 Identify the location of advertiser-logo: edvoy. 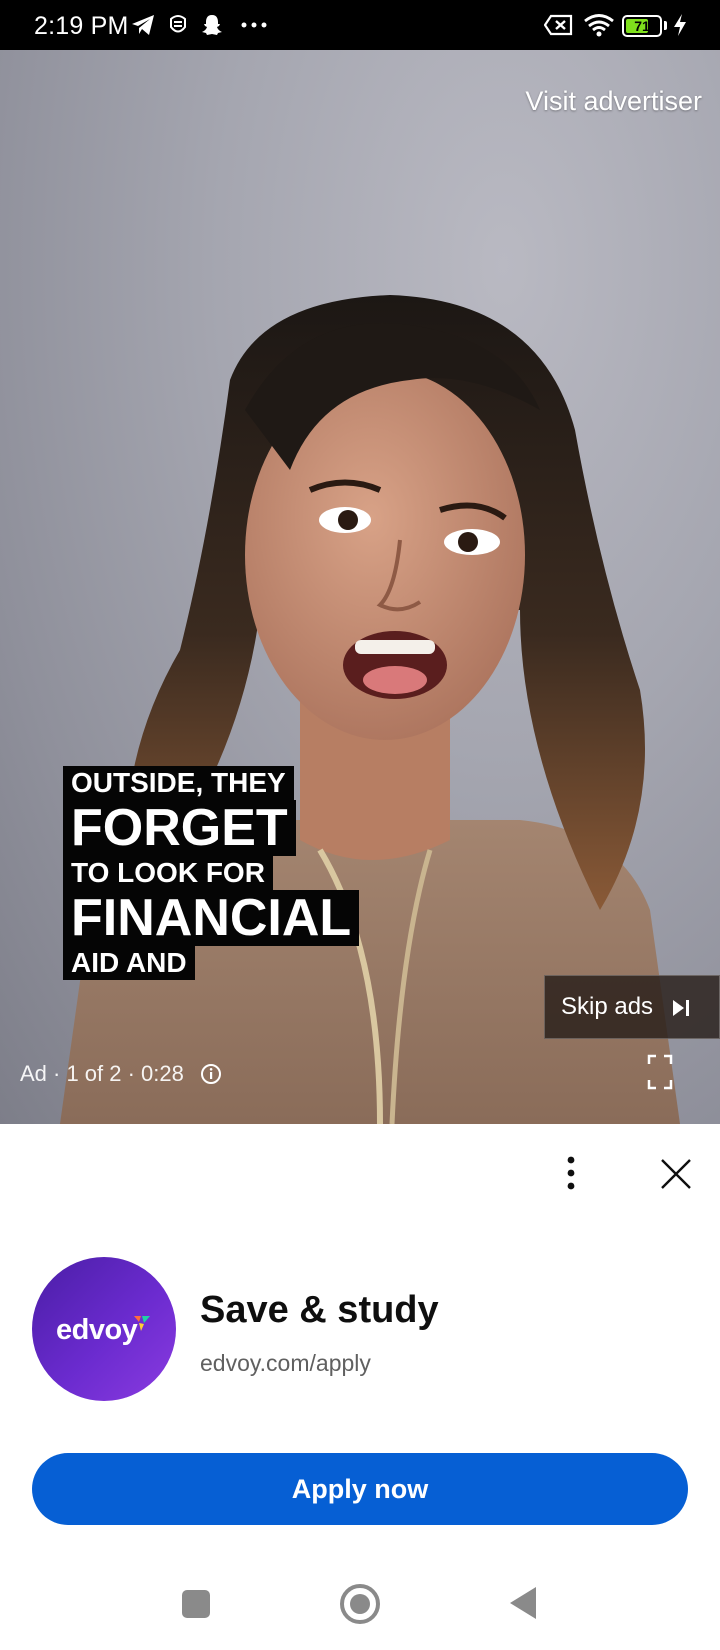
(104, 1329).